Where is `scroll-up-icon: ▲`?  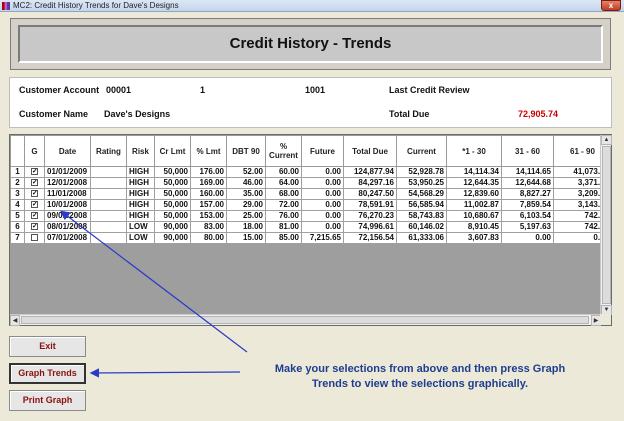
scroll-up-icon: ▲ is located at coordinates (606, 140).